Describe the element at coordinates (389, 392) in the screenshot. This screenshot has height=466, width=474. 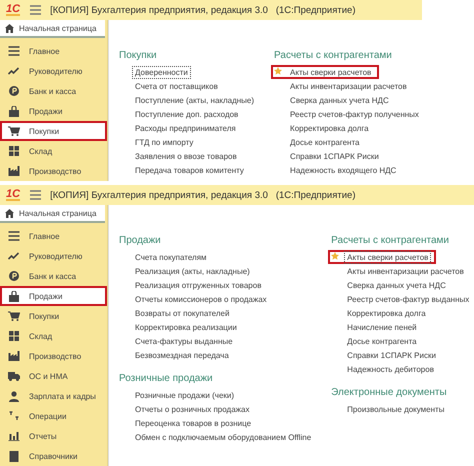
I see `section-heading: Электронные документы` at that location.